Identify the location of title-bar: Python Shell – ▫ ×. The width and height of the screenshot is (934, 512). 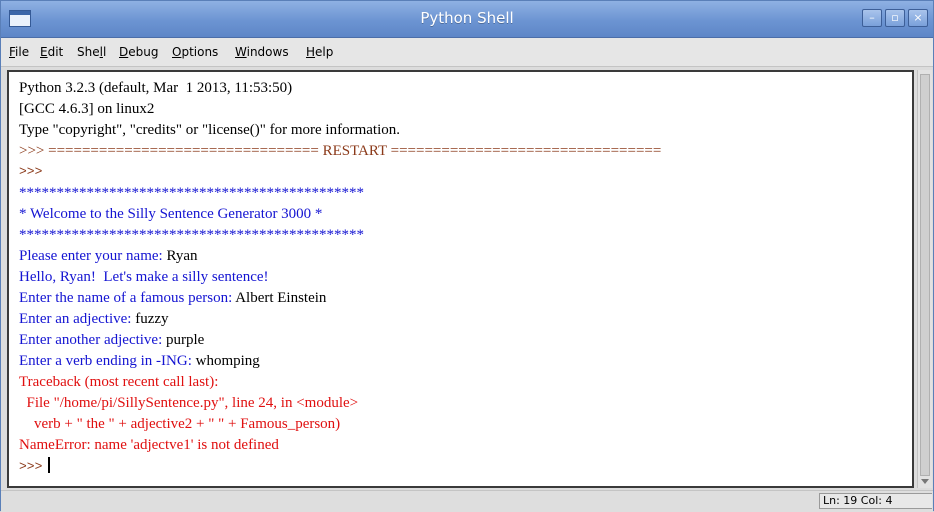
(467, 19).